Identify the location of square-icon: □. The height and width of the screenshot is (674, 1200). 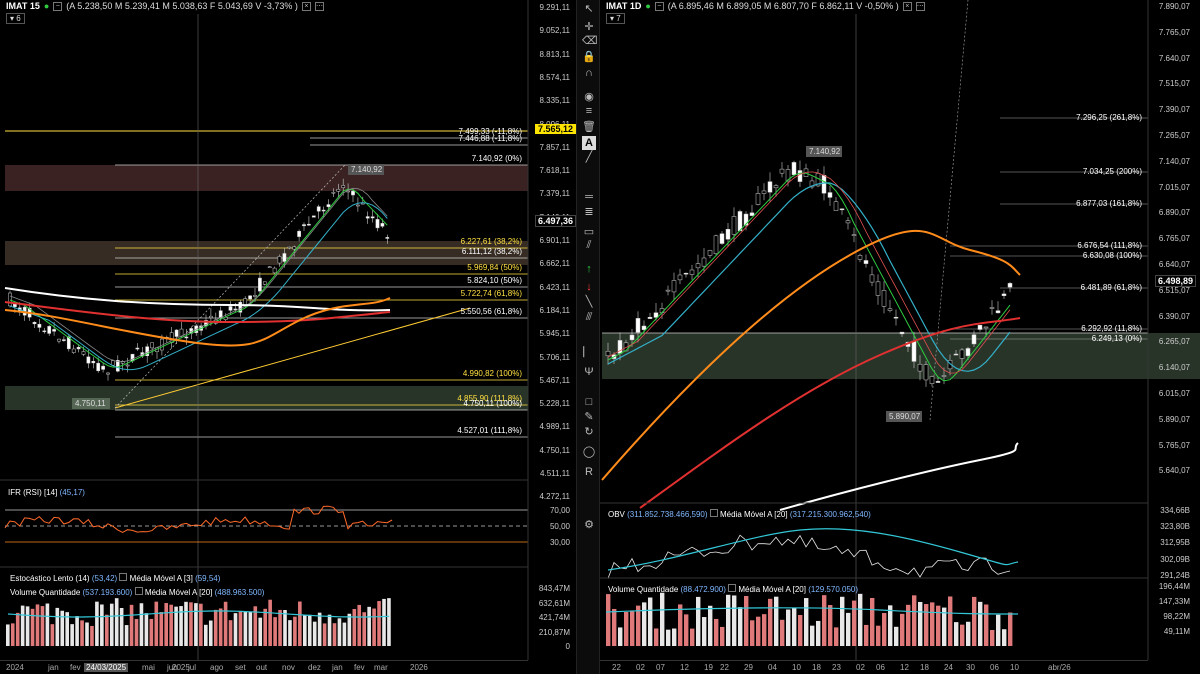
(589, 402).